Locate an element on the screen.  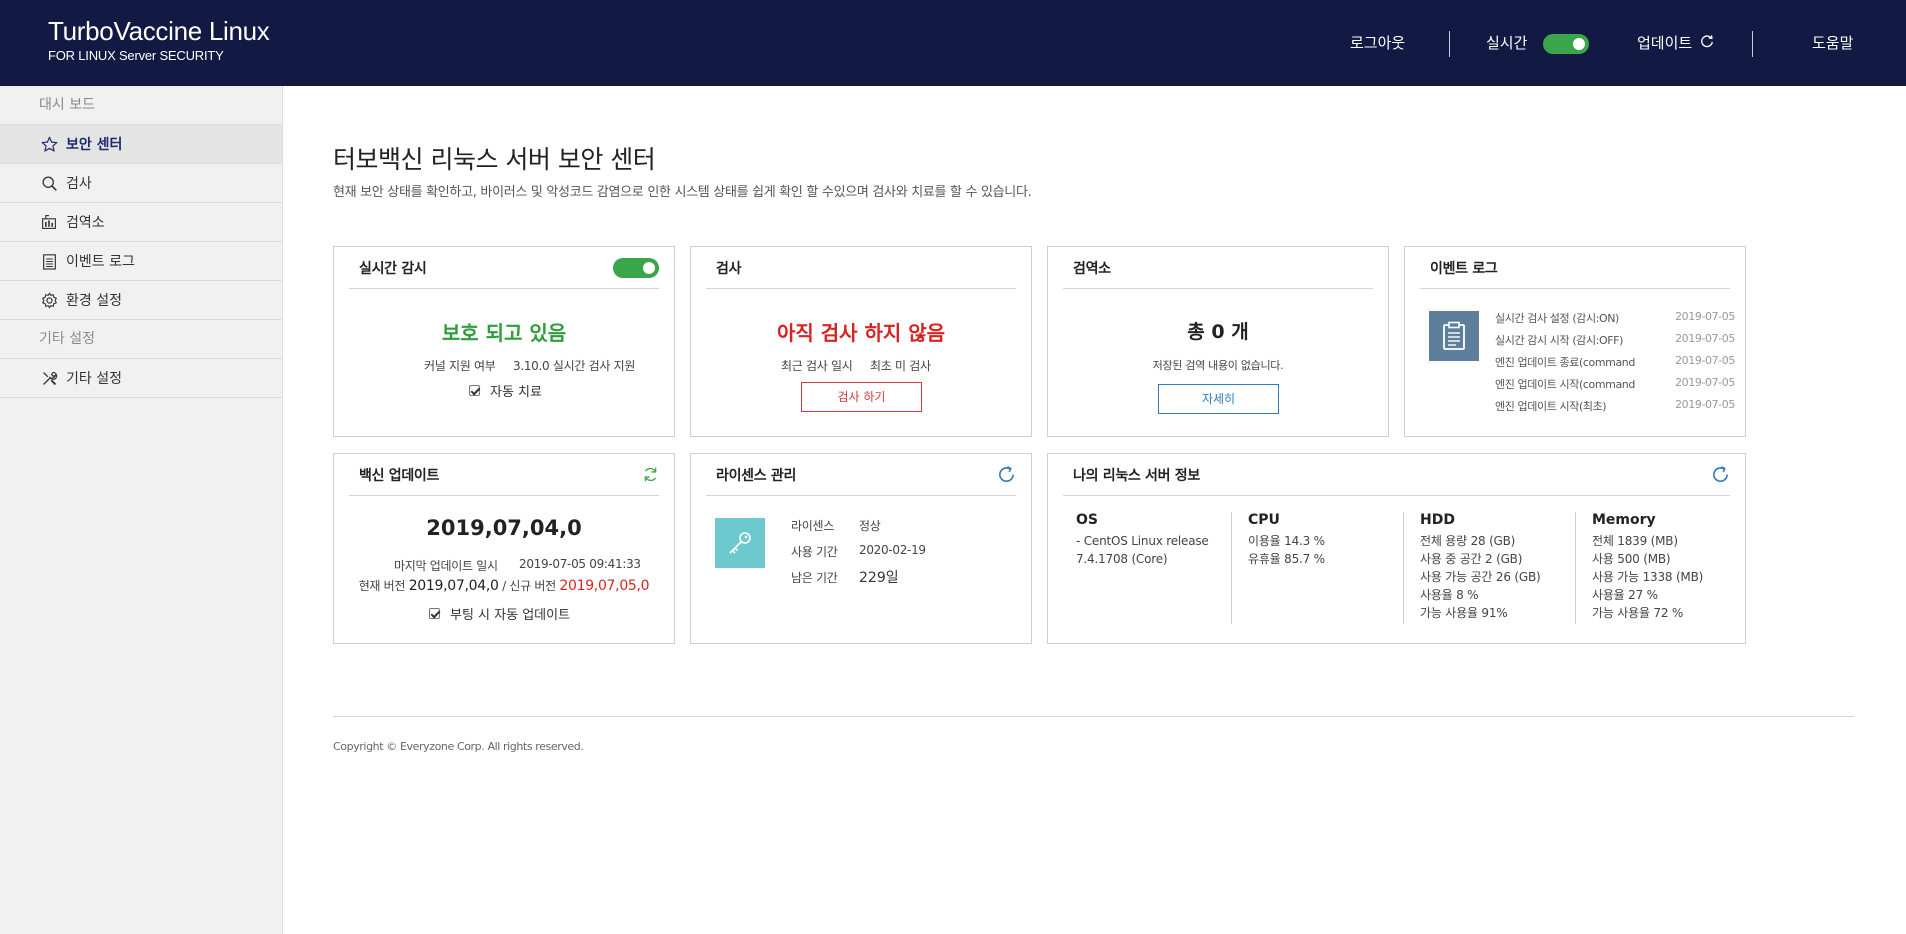
star-icon is located at coordinates (49, 144).